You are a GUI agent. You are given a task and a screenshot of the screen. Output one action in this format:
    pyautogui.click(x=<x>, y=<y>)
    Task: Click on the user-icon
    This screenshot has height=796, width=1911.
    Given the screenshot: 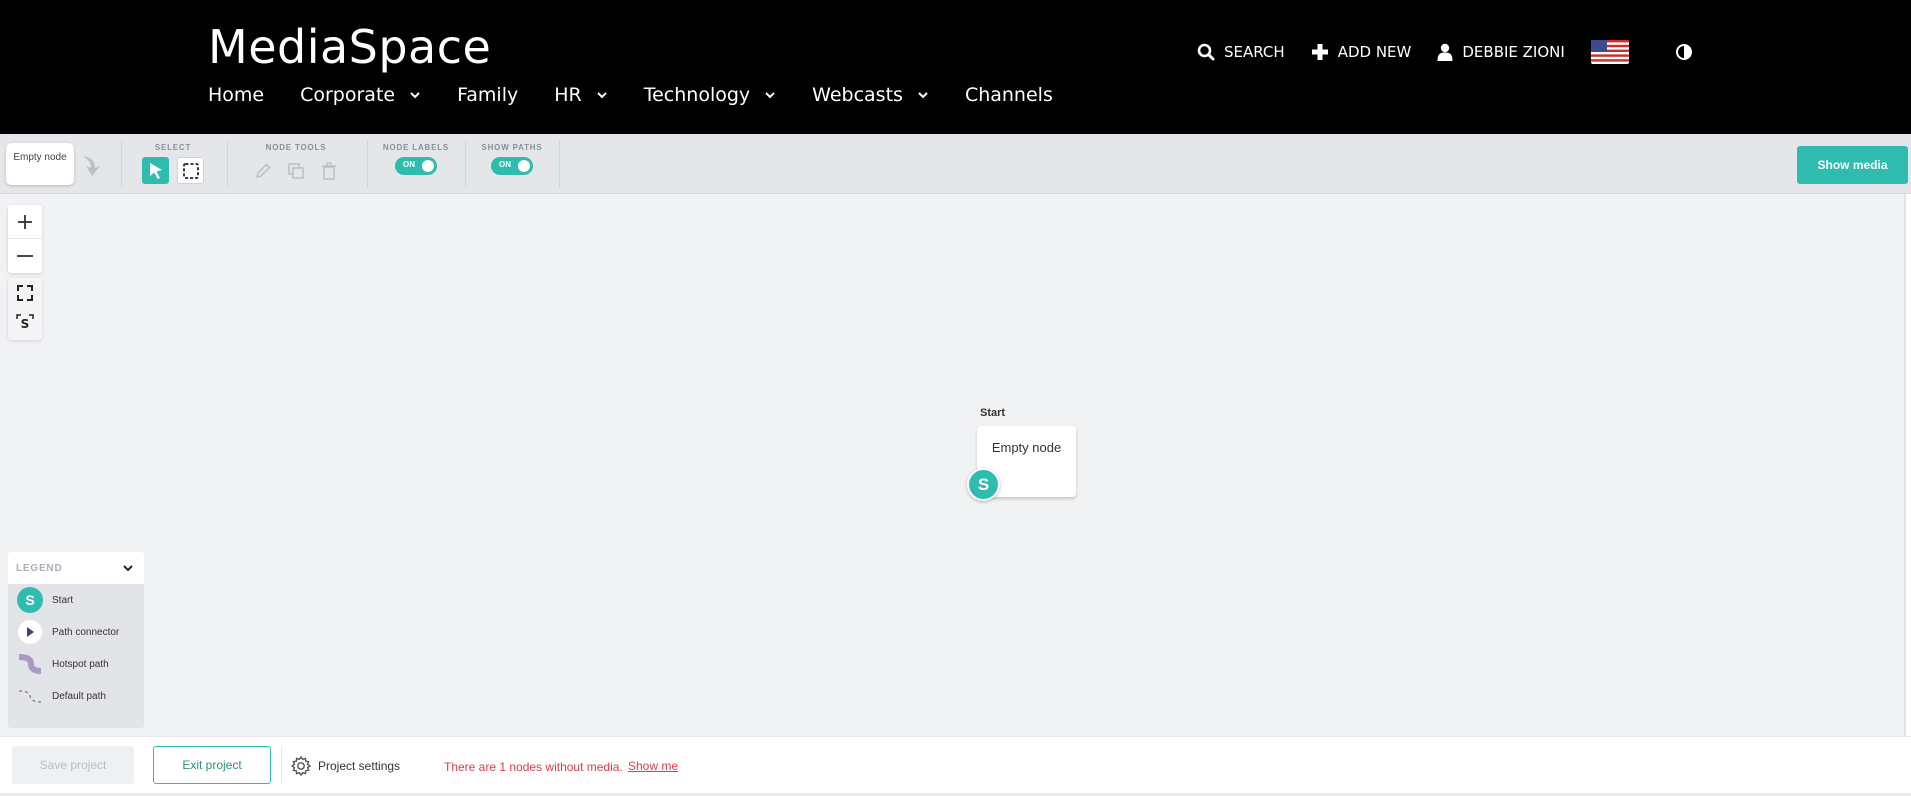 What is the action you would take?
    pyautogui.click(x=1445, y=52)
    